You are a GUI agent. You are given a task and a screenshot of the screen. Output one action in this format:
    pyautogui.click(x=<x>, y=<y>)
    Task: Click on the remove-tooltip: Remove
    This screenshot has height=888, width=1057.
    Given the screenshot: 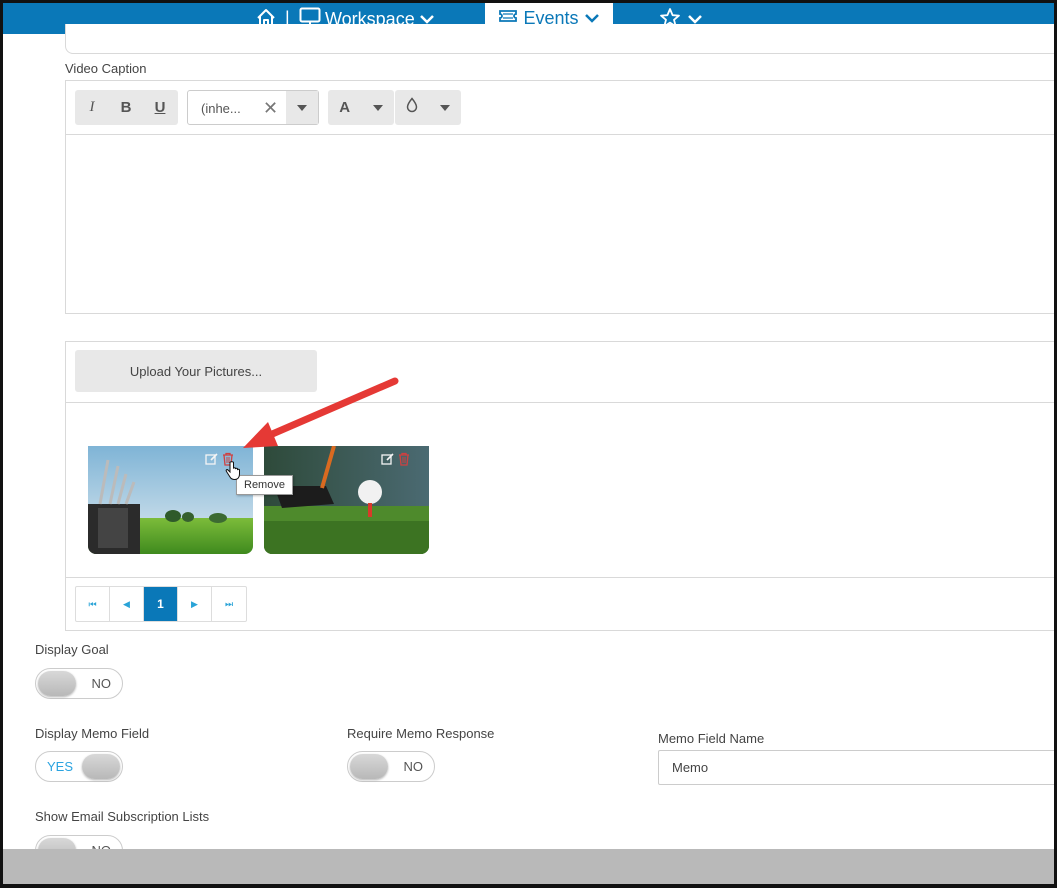 What is the action you would take?
    pyautogui.click(x=264, y=485)
    